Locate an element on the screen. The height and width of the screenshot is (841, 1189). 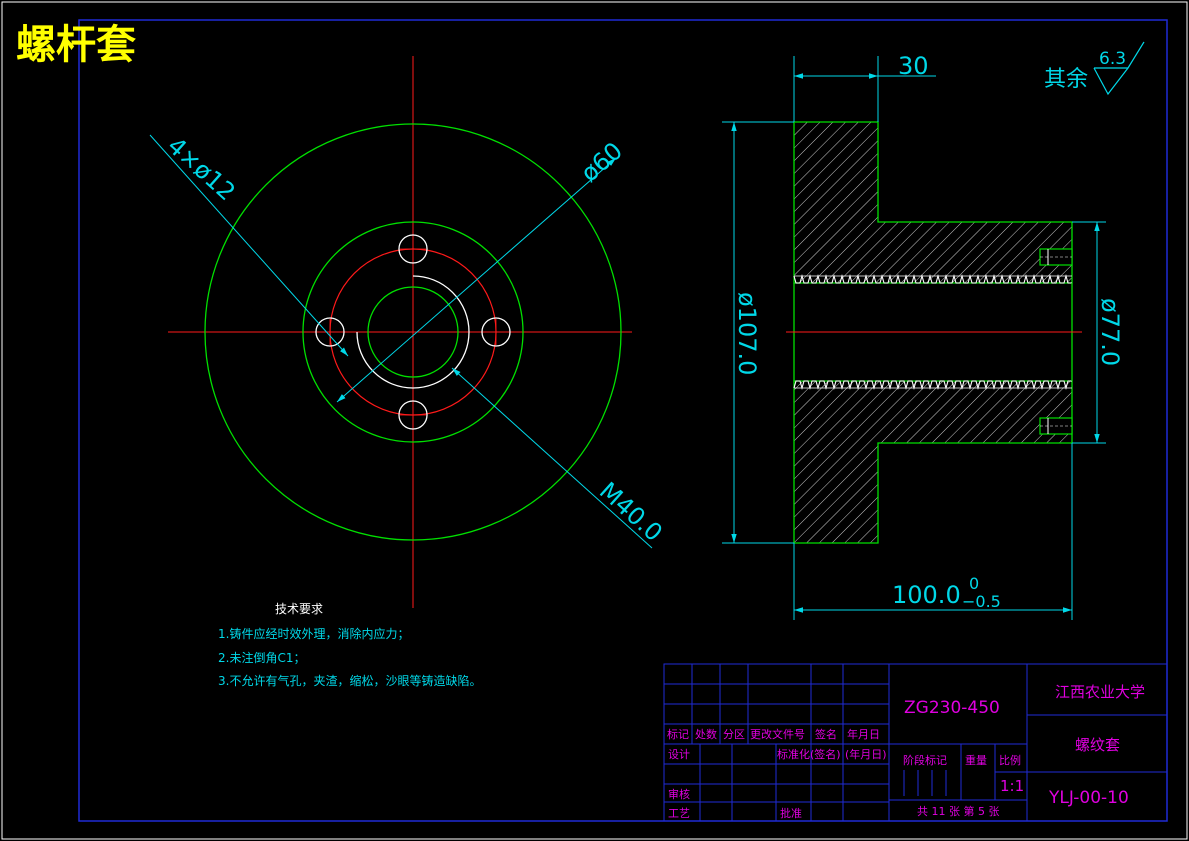
tech-req-item: 2.未注倒角C1； is located at coordinates (261, 657).